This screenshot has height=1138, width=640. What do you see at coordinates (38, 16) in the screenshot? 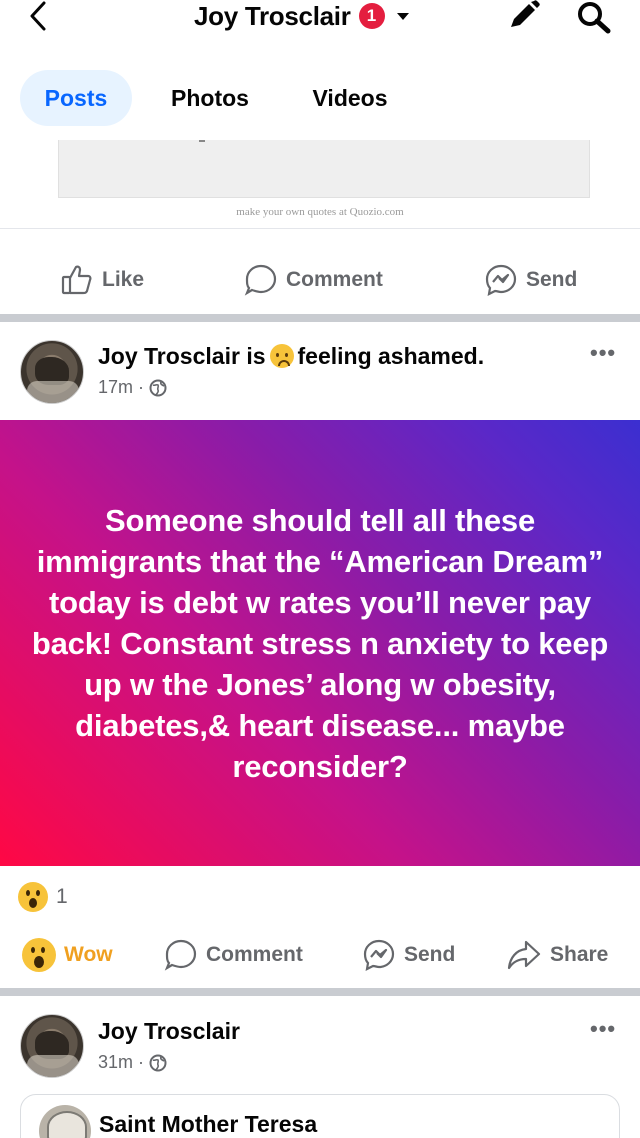
I see `back-arrow-icon` at bounding box center [38, 16].